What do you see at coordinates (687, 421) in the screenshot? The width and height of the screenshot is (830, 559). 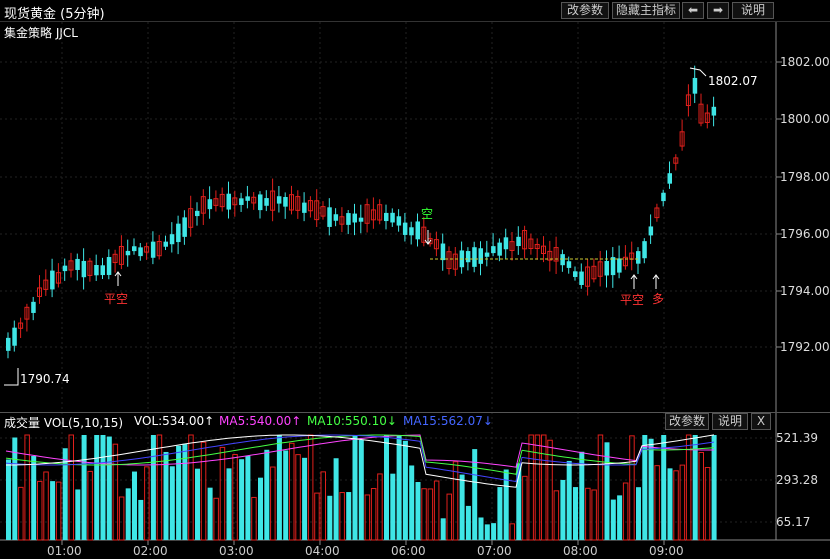 I see `volume-change-params-button: 改参数` at bounding box center [687, 421].